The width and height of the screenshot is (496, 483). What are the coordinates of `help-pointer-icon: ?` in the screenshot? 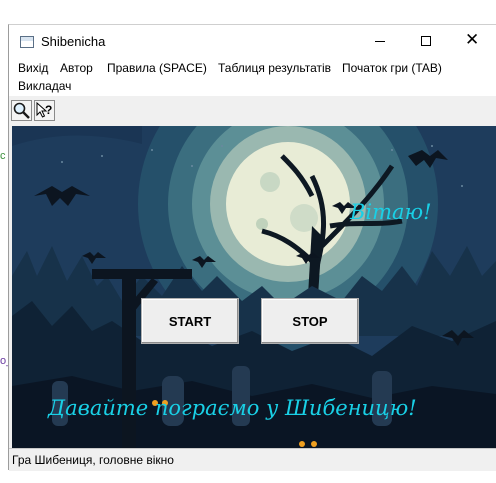 It's located at (44, 109).